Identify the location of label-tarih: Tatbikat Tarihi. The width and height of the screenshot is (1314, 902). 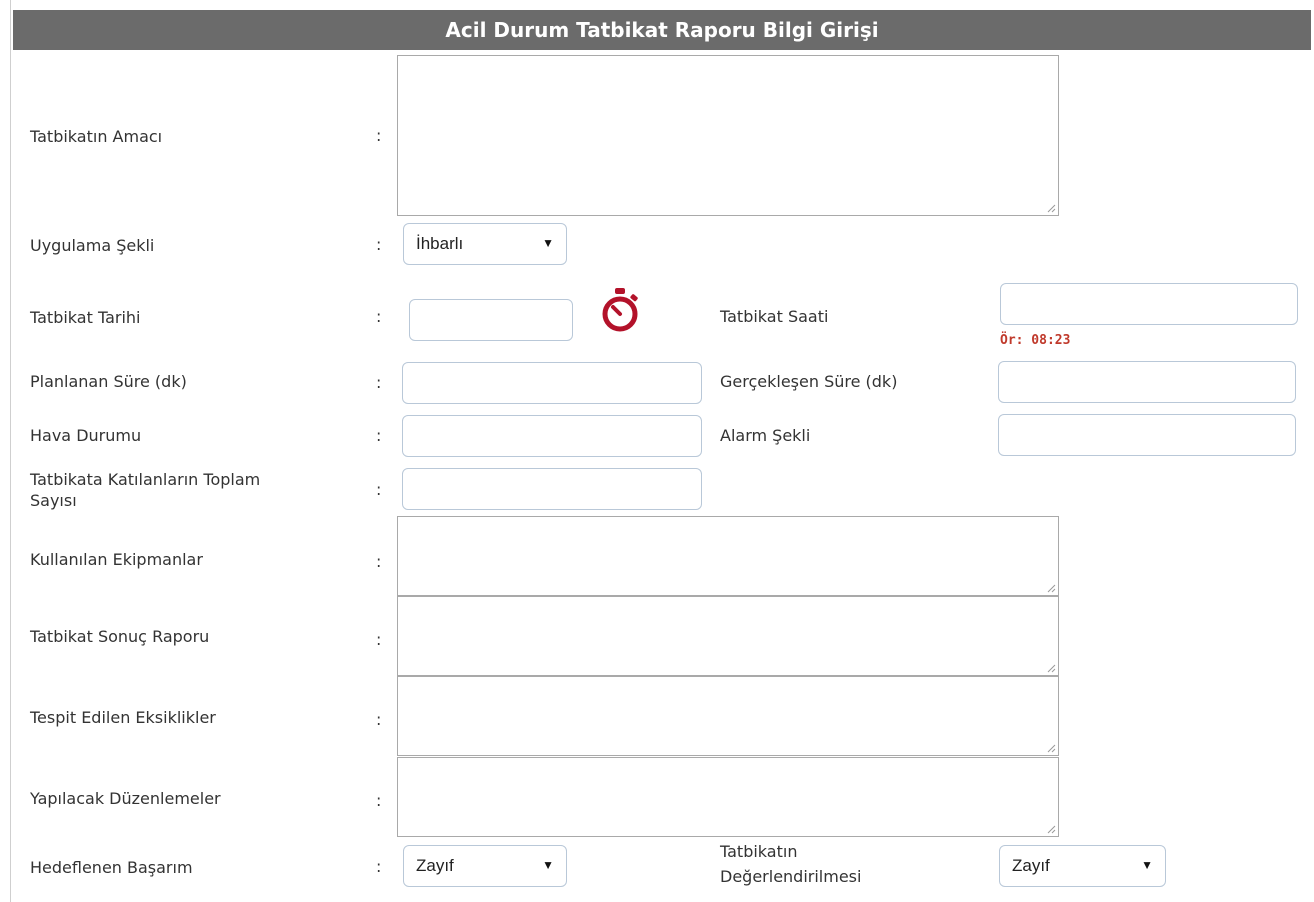
(85, 317).